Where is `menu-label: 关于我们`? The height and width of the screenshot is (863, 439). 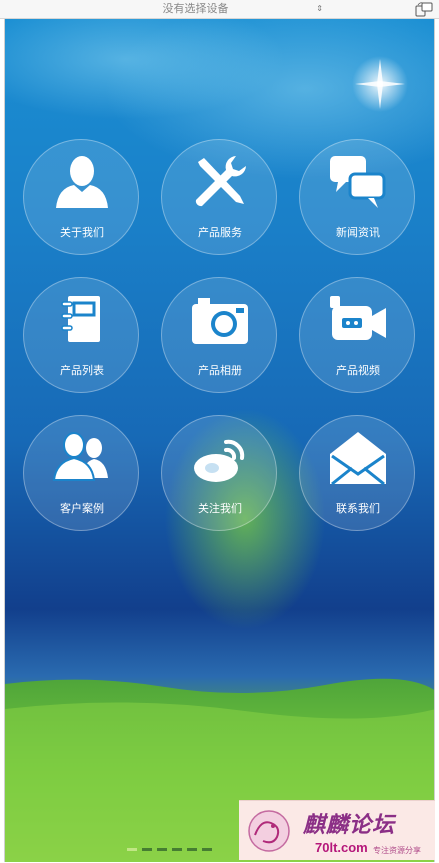
menu-label: 关于我们 is located at coordinates (82, 232).